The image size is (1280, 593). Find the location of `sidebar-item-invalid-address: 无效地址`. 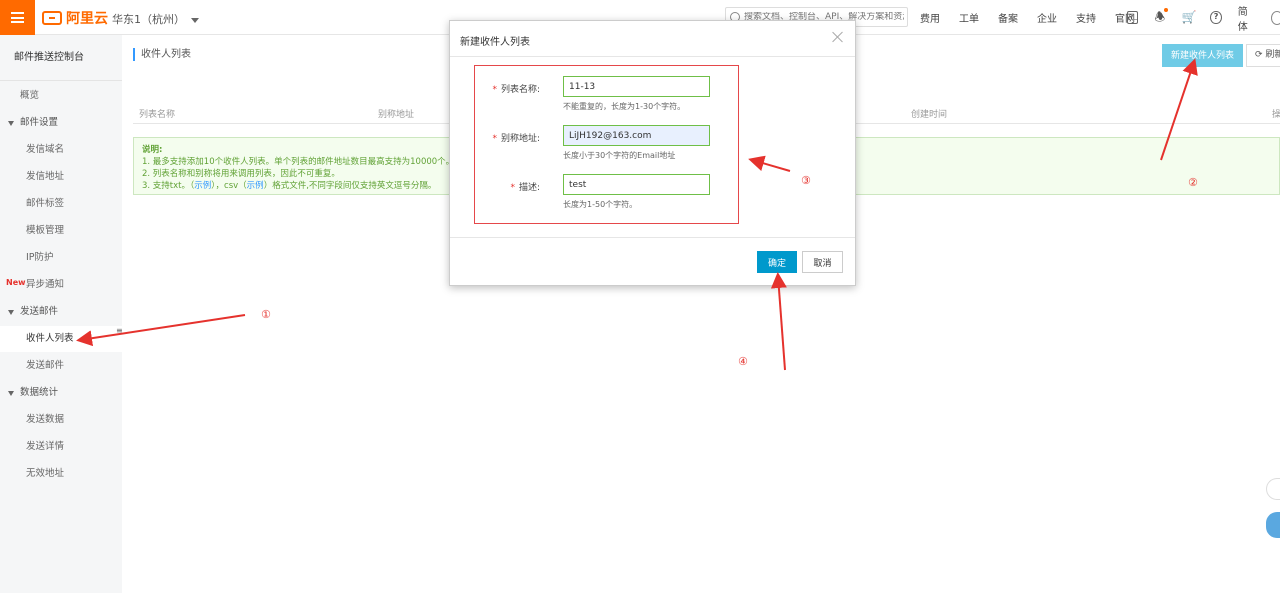

sidebar-item-invalid-address: 无效地址 is located at coordinates (61, 474).